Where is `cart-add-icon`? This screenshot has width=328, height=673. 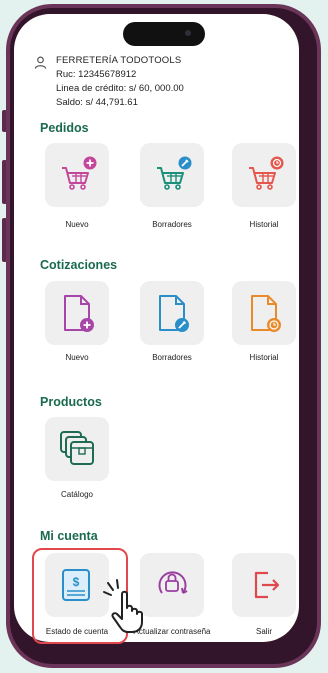 cart-add-icon is located at coordinates (79, 173).